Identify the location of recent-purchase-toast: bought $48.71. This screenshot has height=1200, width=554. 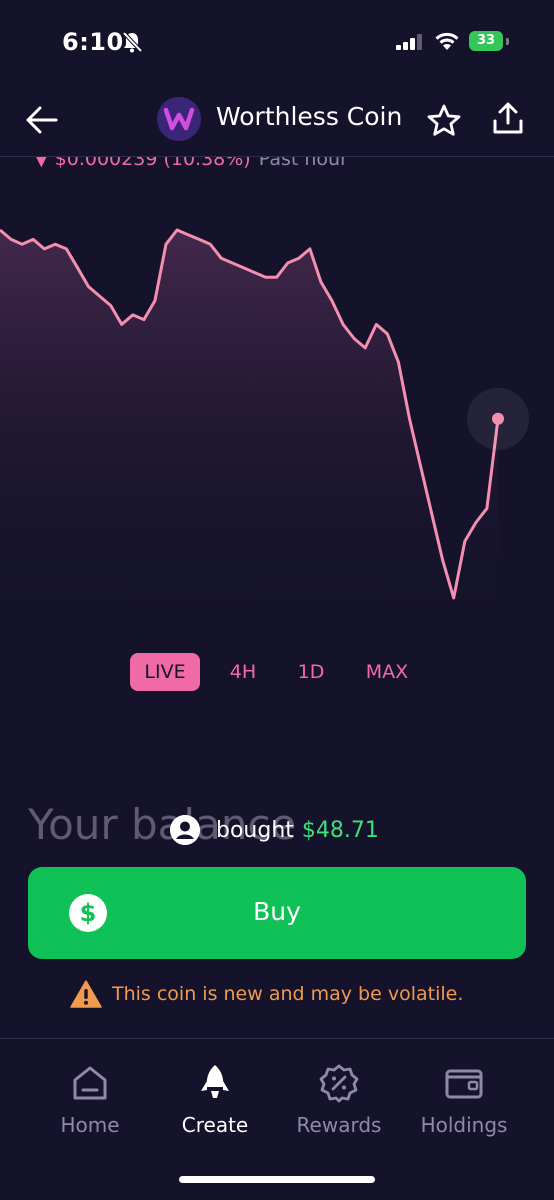
(274, 830).